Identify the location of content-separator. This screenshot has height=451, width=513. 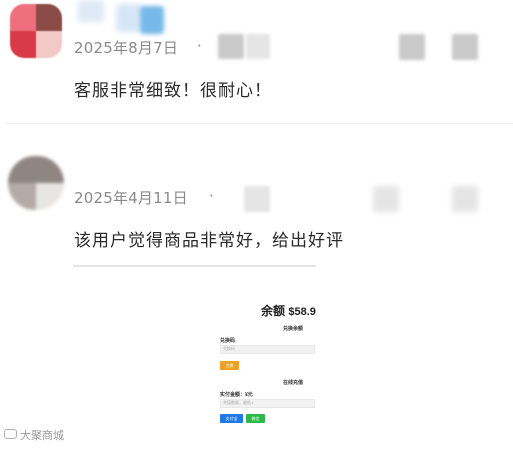
(194, 266).